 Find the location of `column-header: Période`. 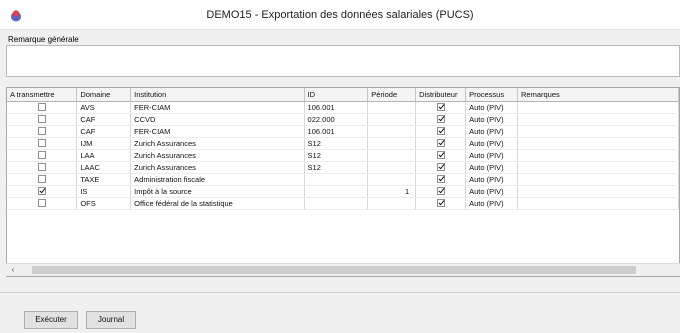

column-header: Période is located at coordinates (392, 95).